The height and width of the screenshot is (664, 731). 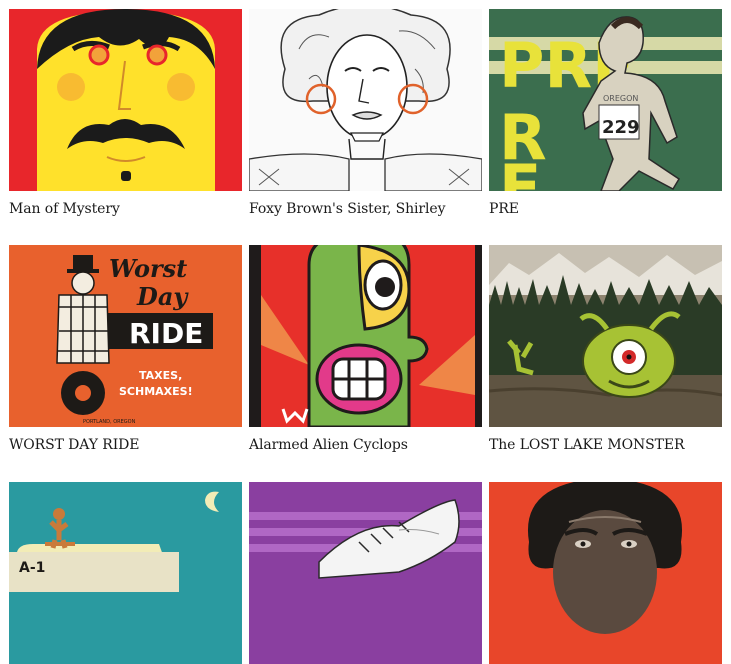 I want to click on card-title: Alarmed Alien Cyclops, so click(x=328, y=445).